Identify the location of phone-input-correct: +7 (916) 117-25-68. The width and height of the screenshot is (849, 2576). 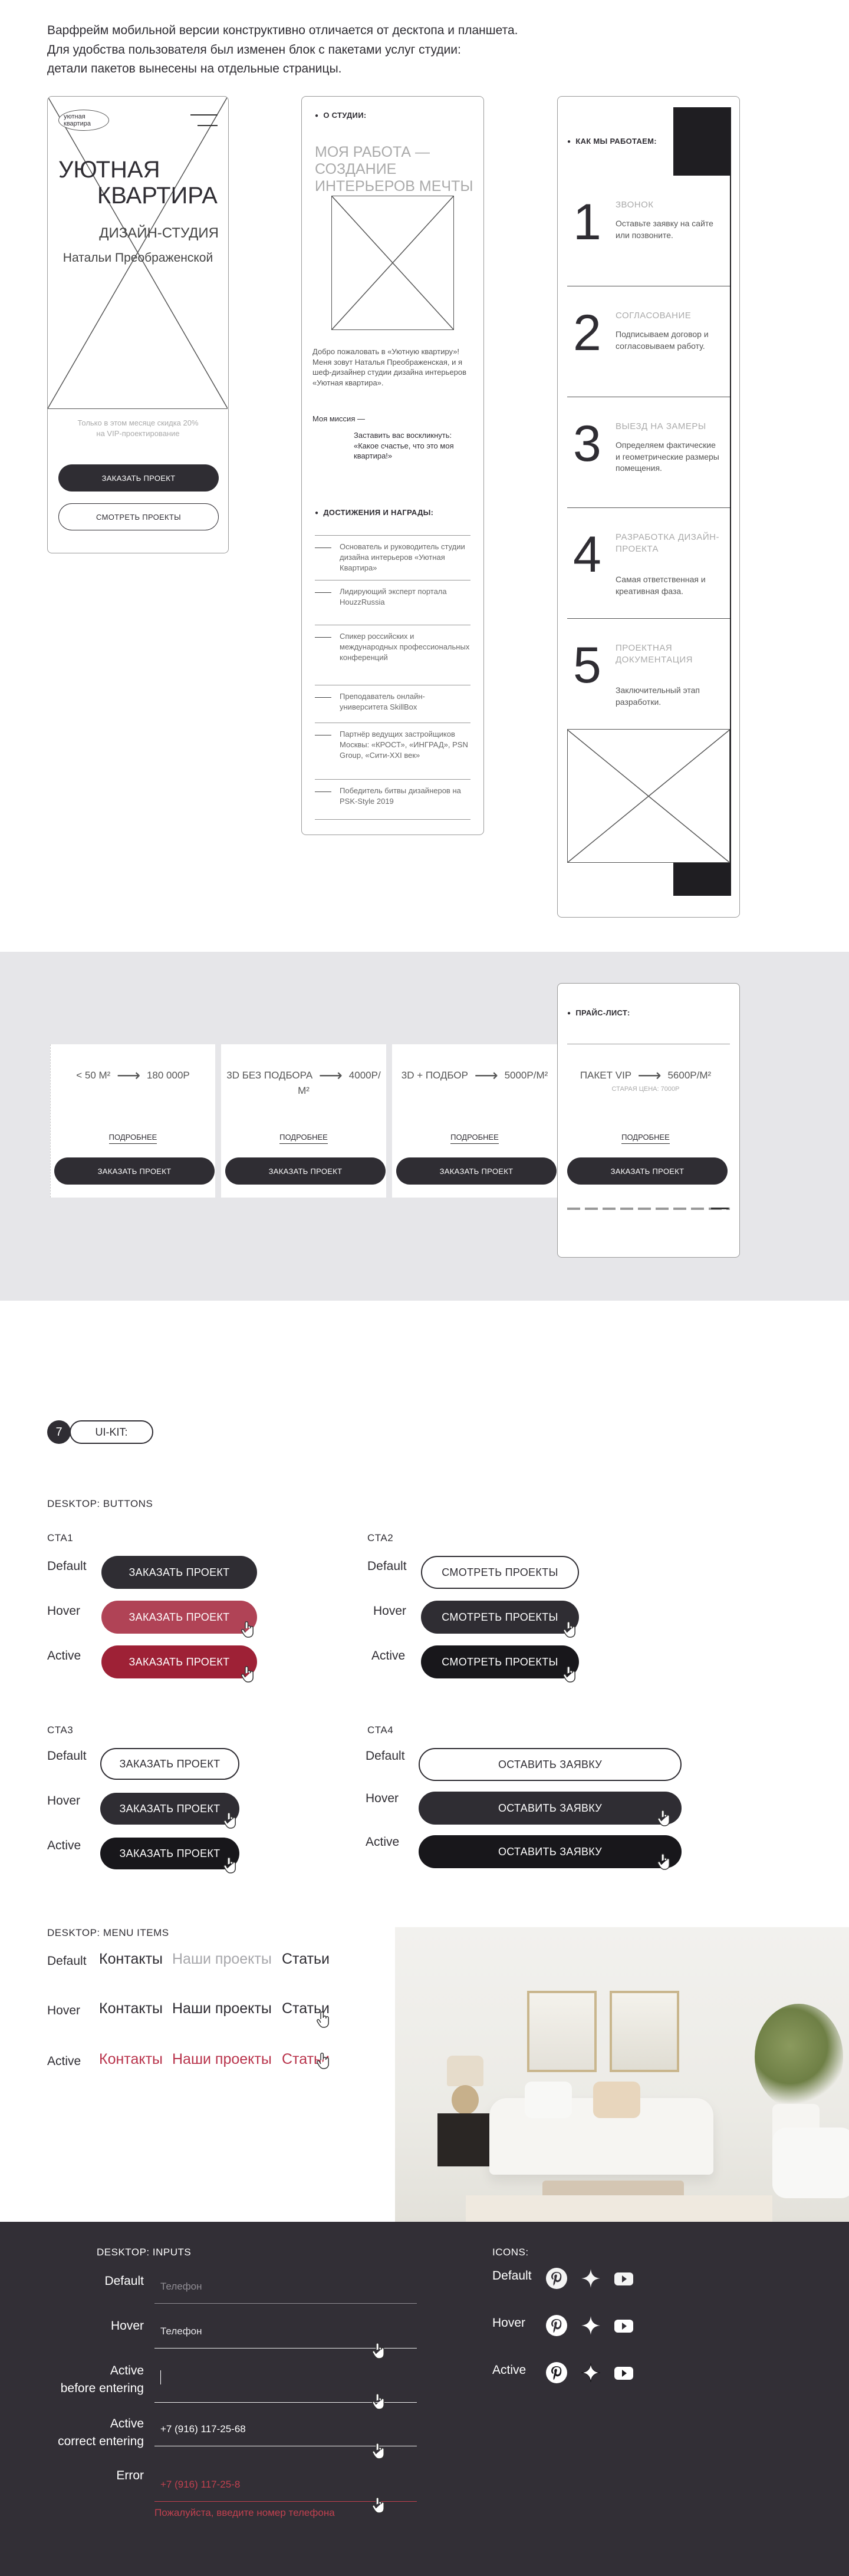
(203, 2429).